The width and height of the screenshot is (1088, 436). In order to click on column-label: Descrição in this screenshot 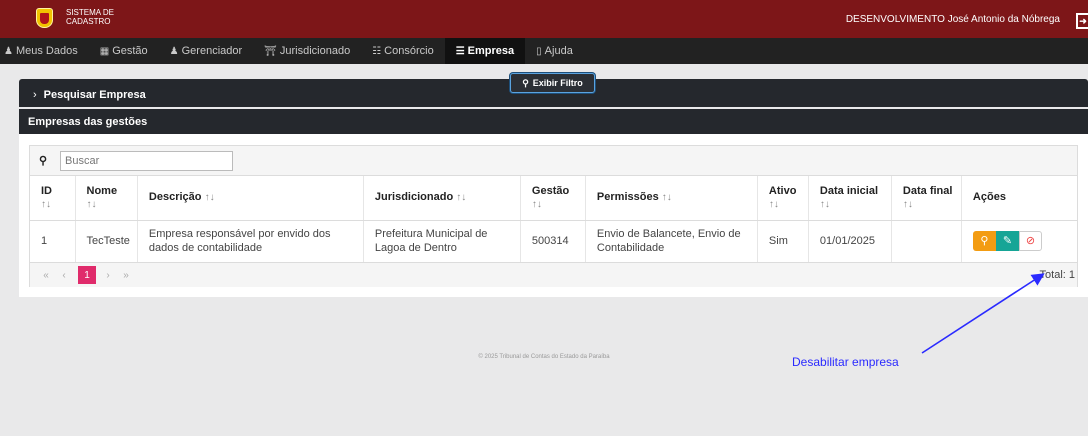, I will do `click(175, 197)`.